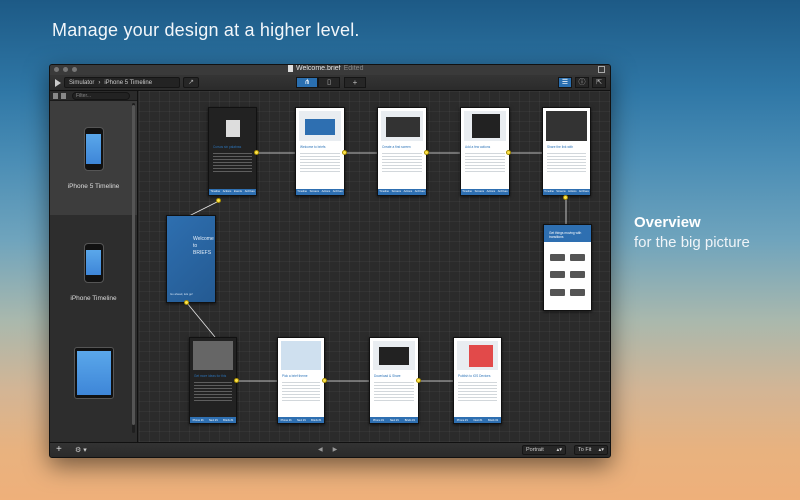 The image size is (800, 500). What do you see at coordinates (93, 298) in the screenshot?
I see `sidebar-item-label: iPhone Timeline` at bounding box center [93, 298].